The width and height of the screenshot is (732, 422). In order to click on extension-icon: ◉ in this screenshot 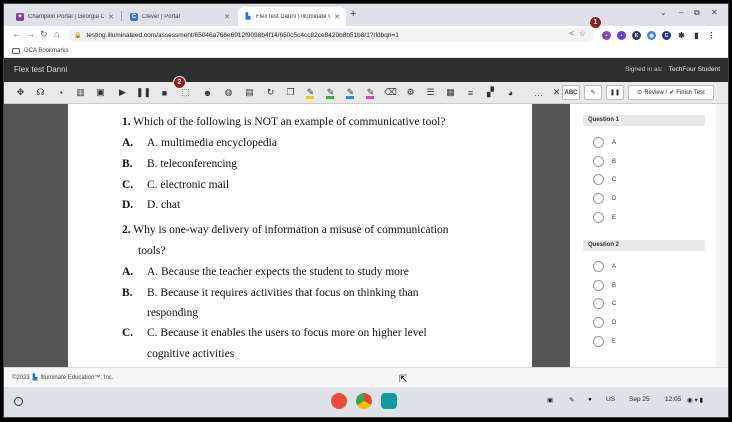, I will do `click(651, 35)`.